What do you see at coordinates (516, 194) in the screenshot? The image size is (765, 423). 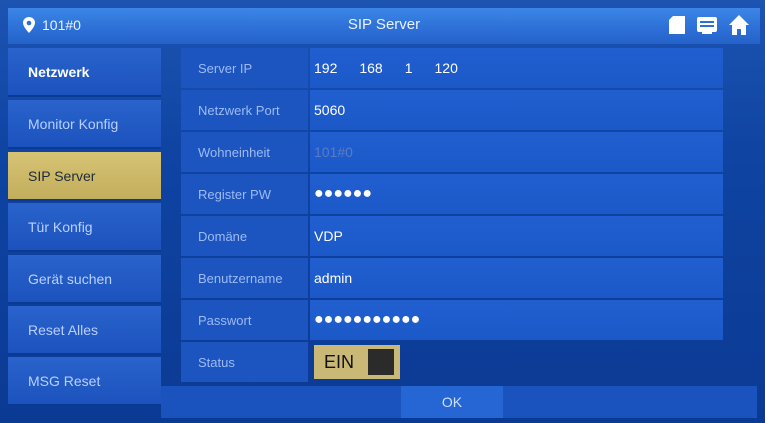 I see `register-pw-field: ●●●●●●` at bounding box center [516, 194].